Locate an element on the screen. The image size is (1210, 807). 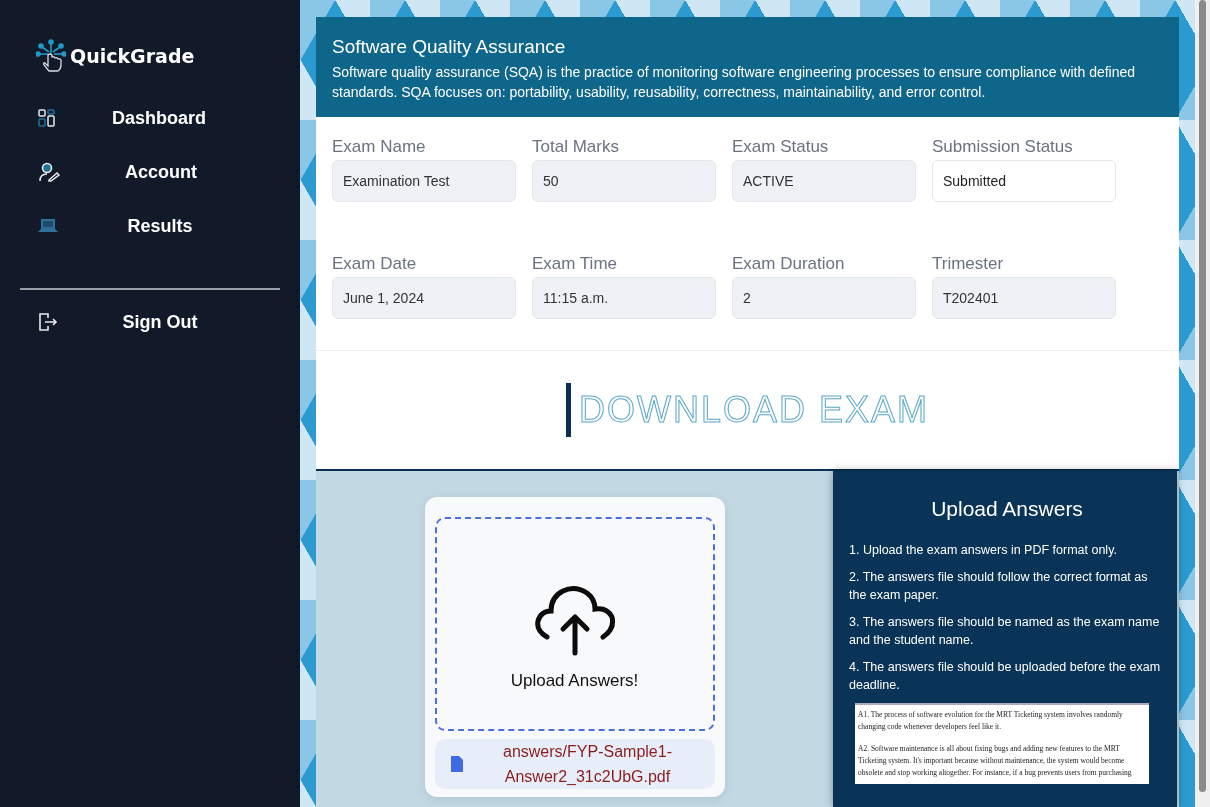
drop-zone: Upload Answers! is located at coordinates (574, 624).